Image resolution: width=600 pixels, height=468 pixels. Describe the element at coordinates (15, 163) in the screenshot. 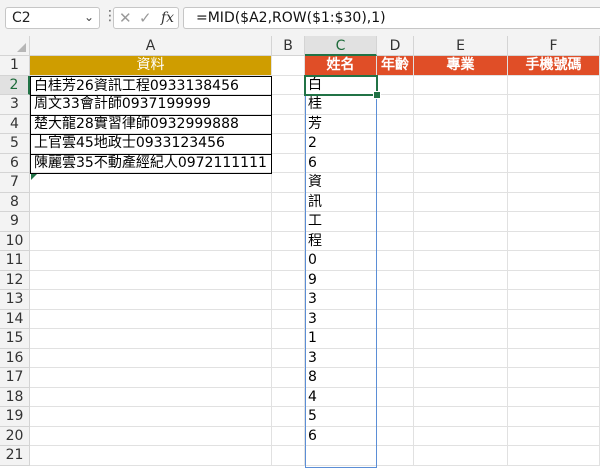

I see `row-header-6: 6` at that location.